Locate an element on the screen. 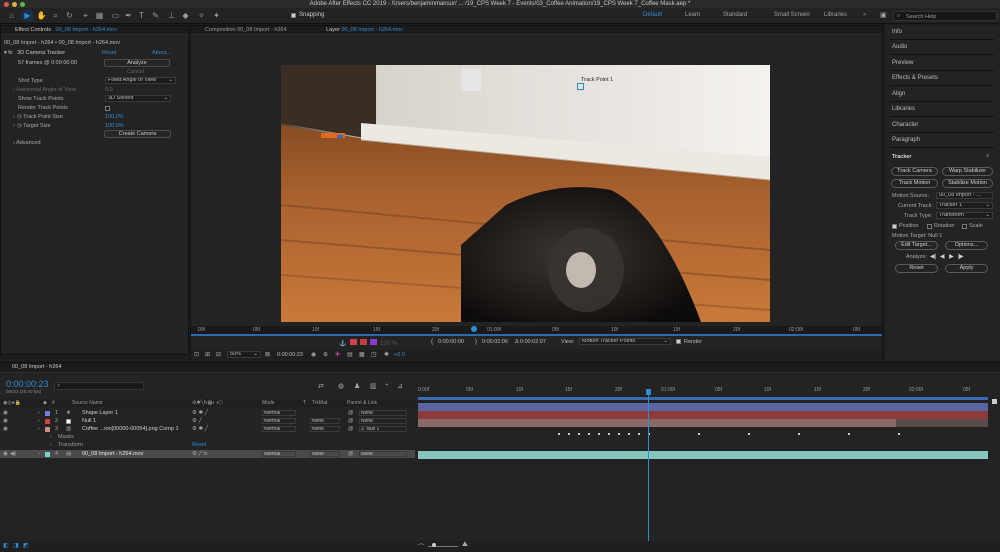 Image resolution: width=1000 pixels, height=552 pixels. blue-channel-icon is located at coordinates (373, 342).